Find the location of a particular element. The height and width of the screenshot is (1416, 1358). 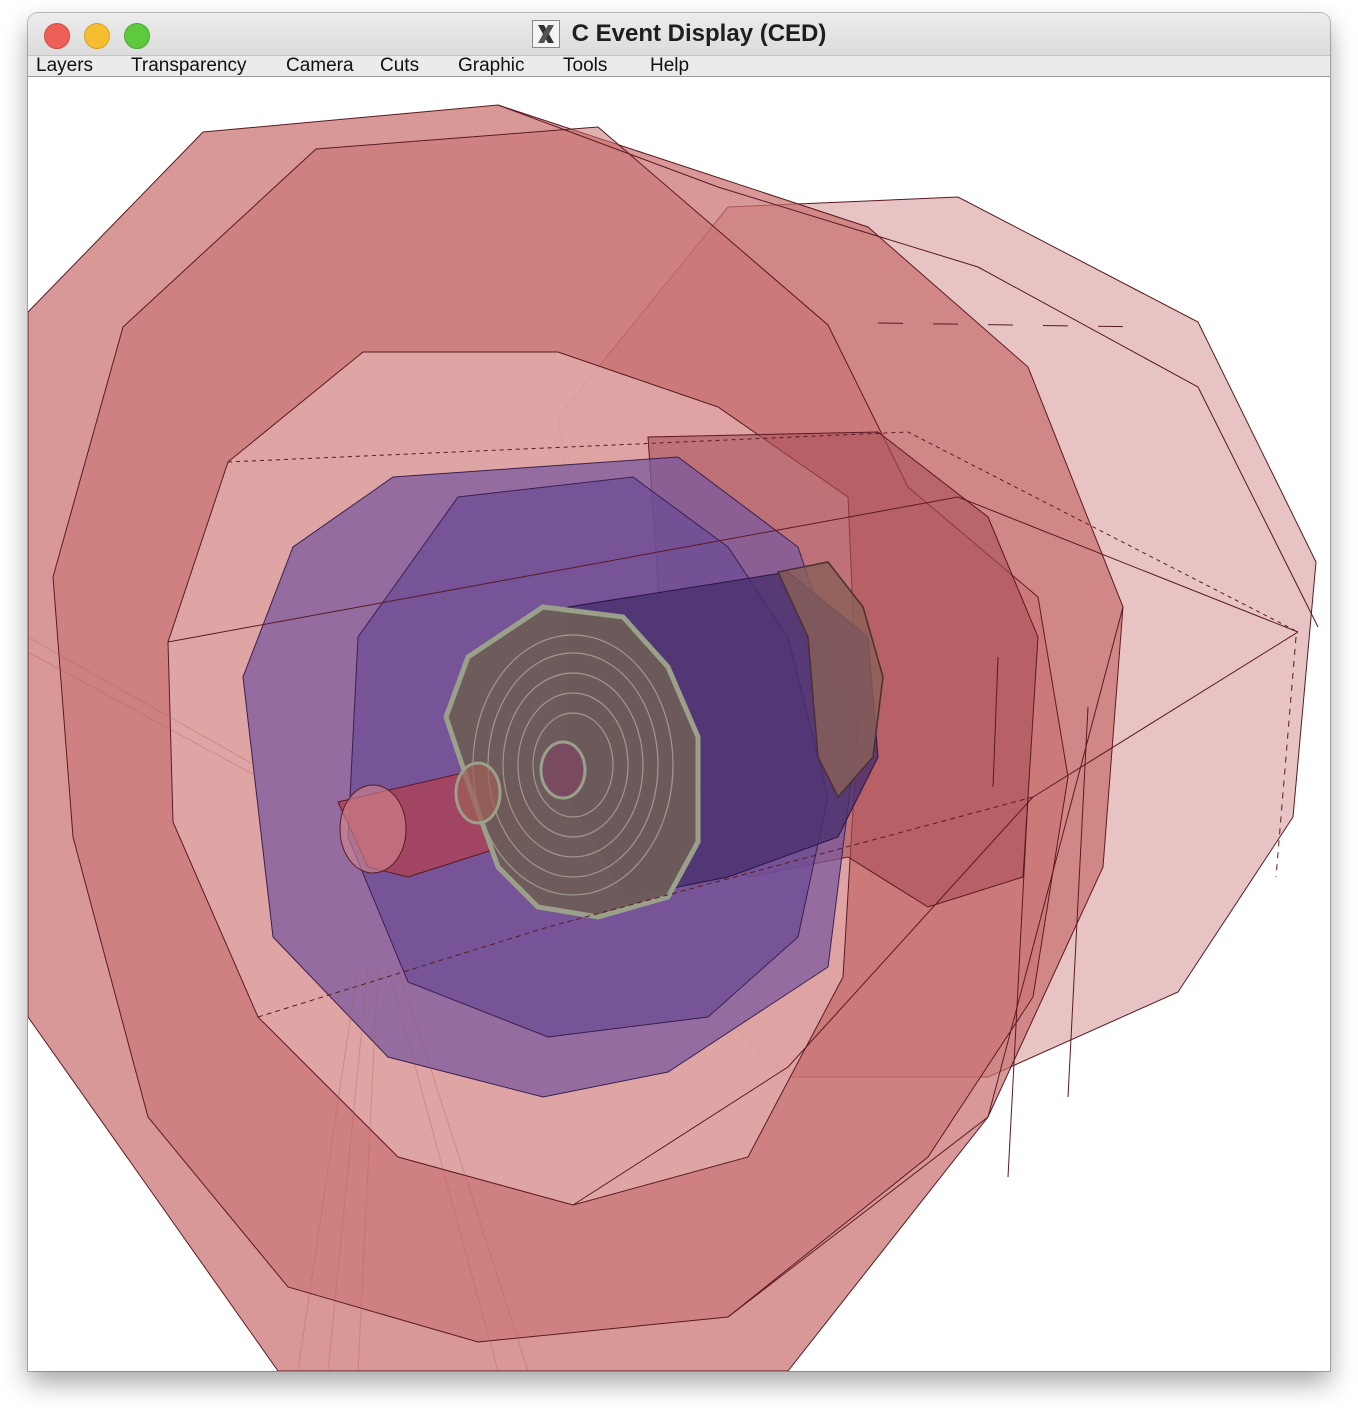

menu-layers: Layers is located at coordinates (64, 66).